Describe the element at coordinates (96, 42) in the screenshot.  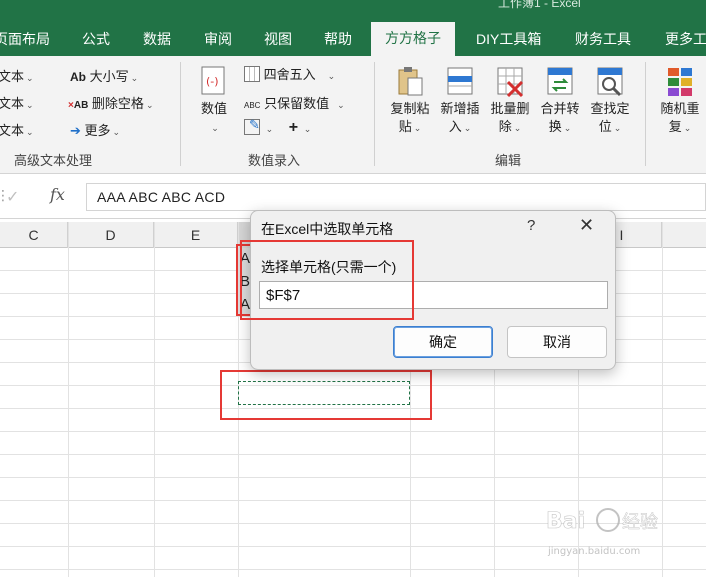
I see `tab-formulas: 公式` at that location.